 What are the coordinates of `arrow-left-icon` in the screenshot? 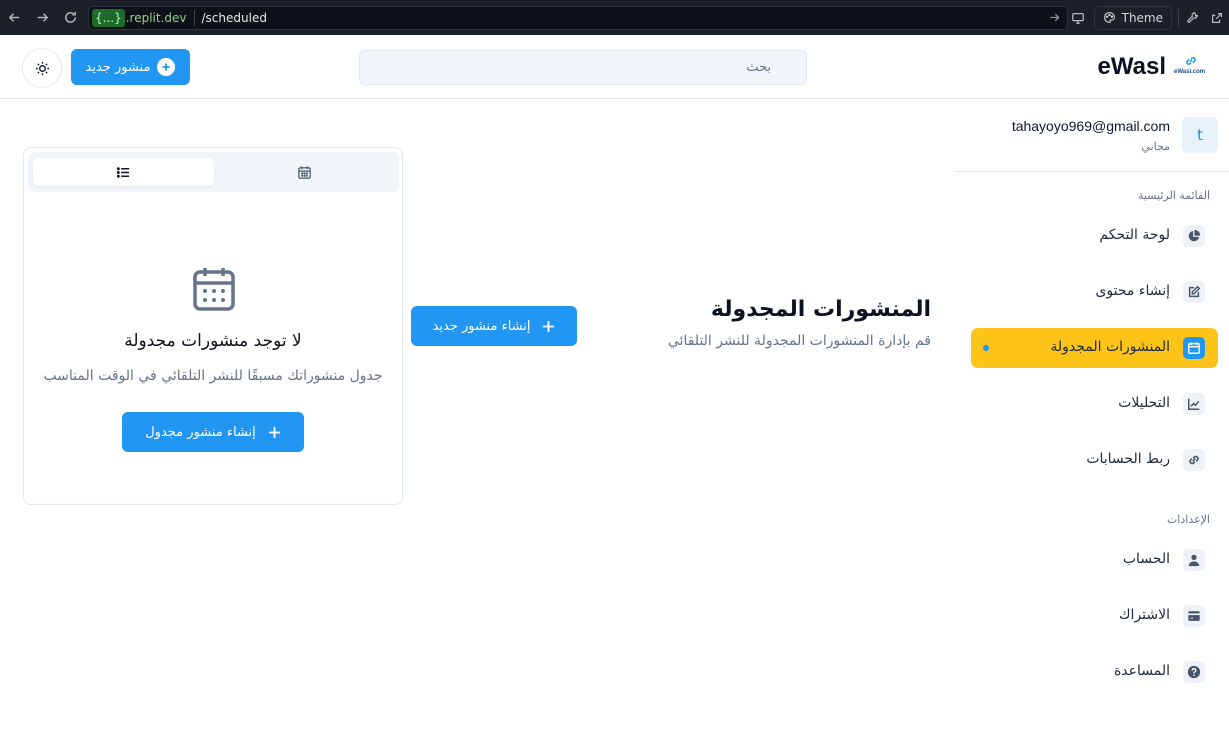 It's located at (13, 17).